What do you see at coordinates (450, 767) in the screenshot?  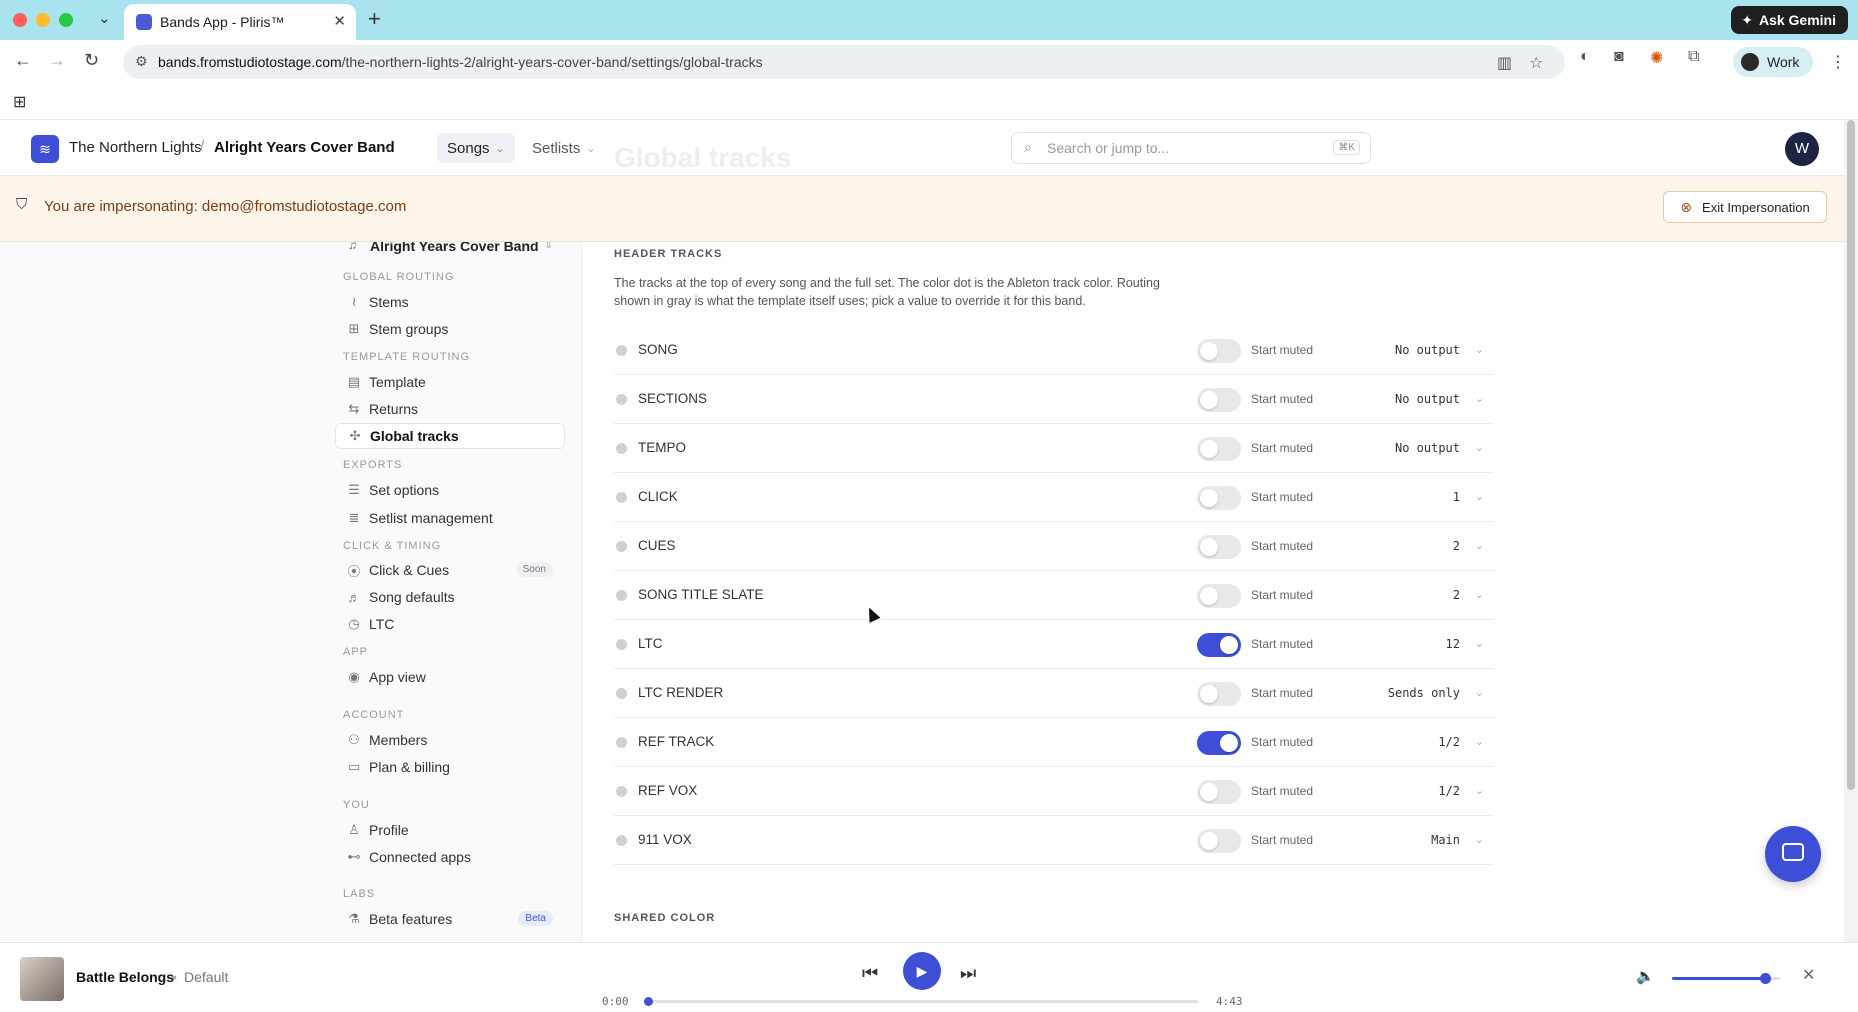 I see `sidebar-item-plan-billing: ▭ Plan & billing` at bounding box center [450, 767].